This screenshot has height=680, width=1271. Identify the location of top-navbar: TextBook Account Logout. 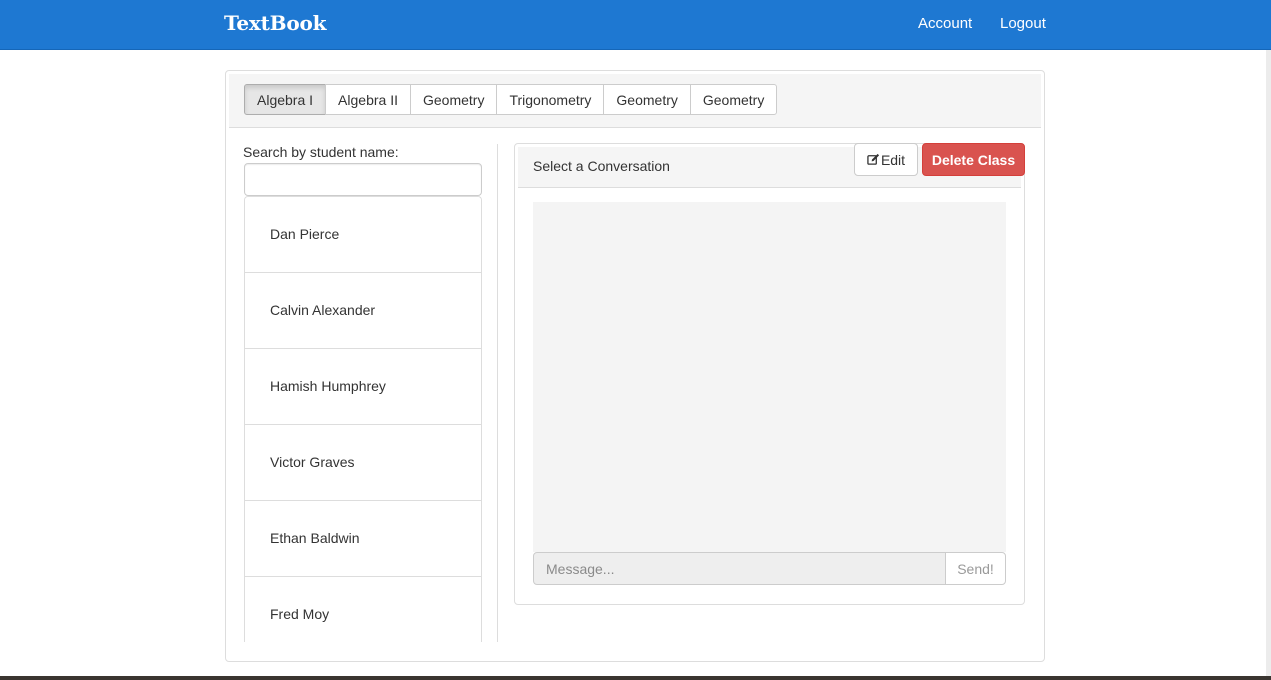
(635, 25).